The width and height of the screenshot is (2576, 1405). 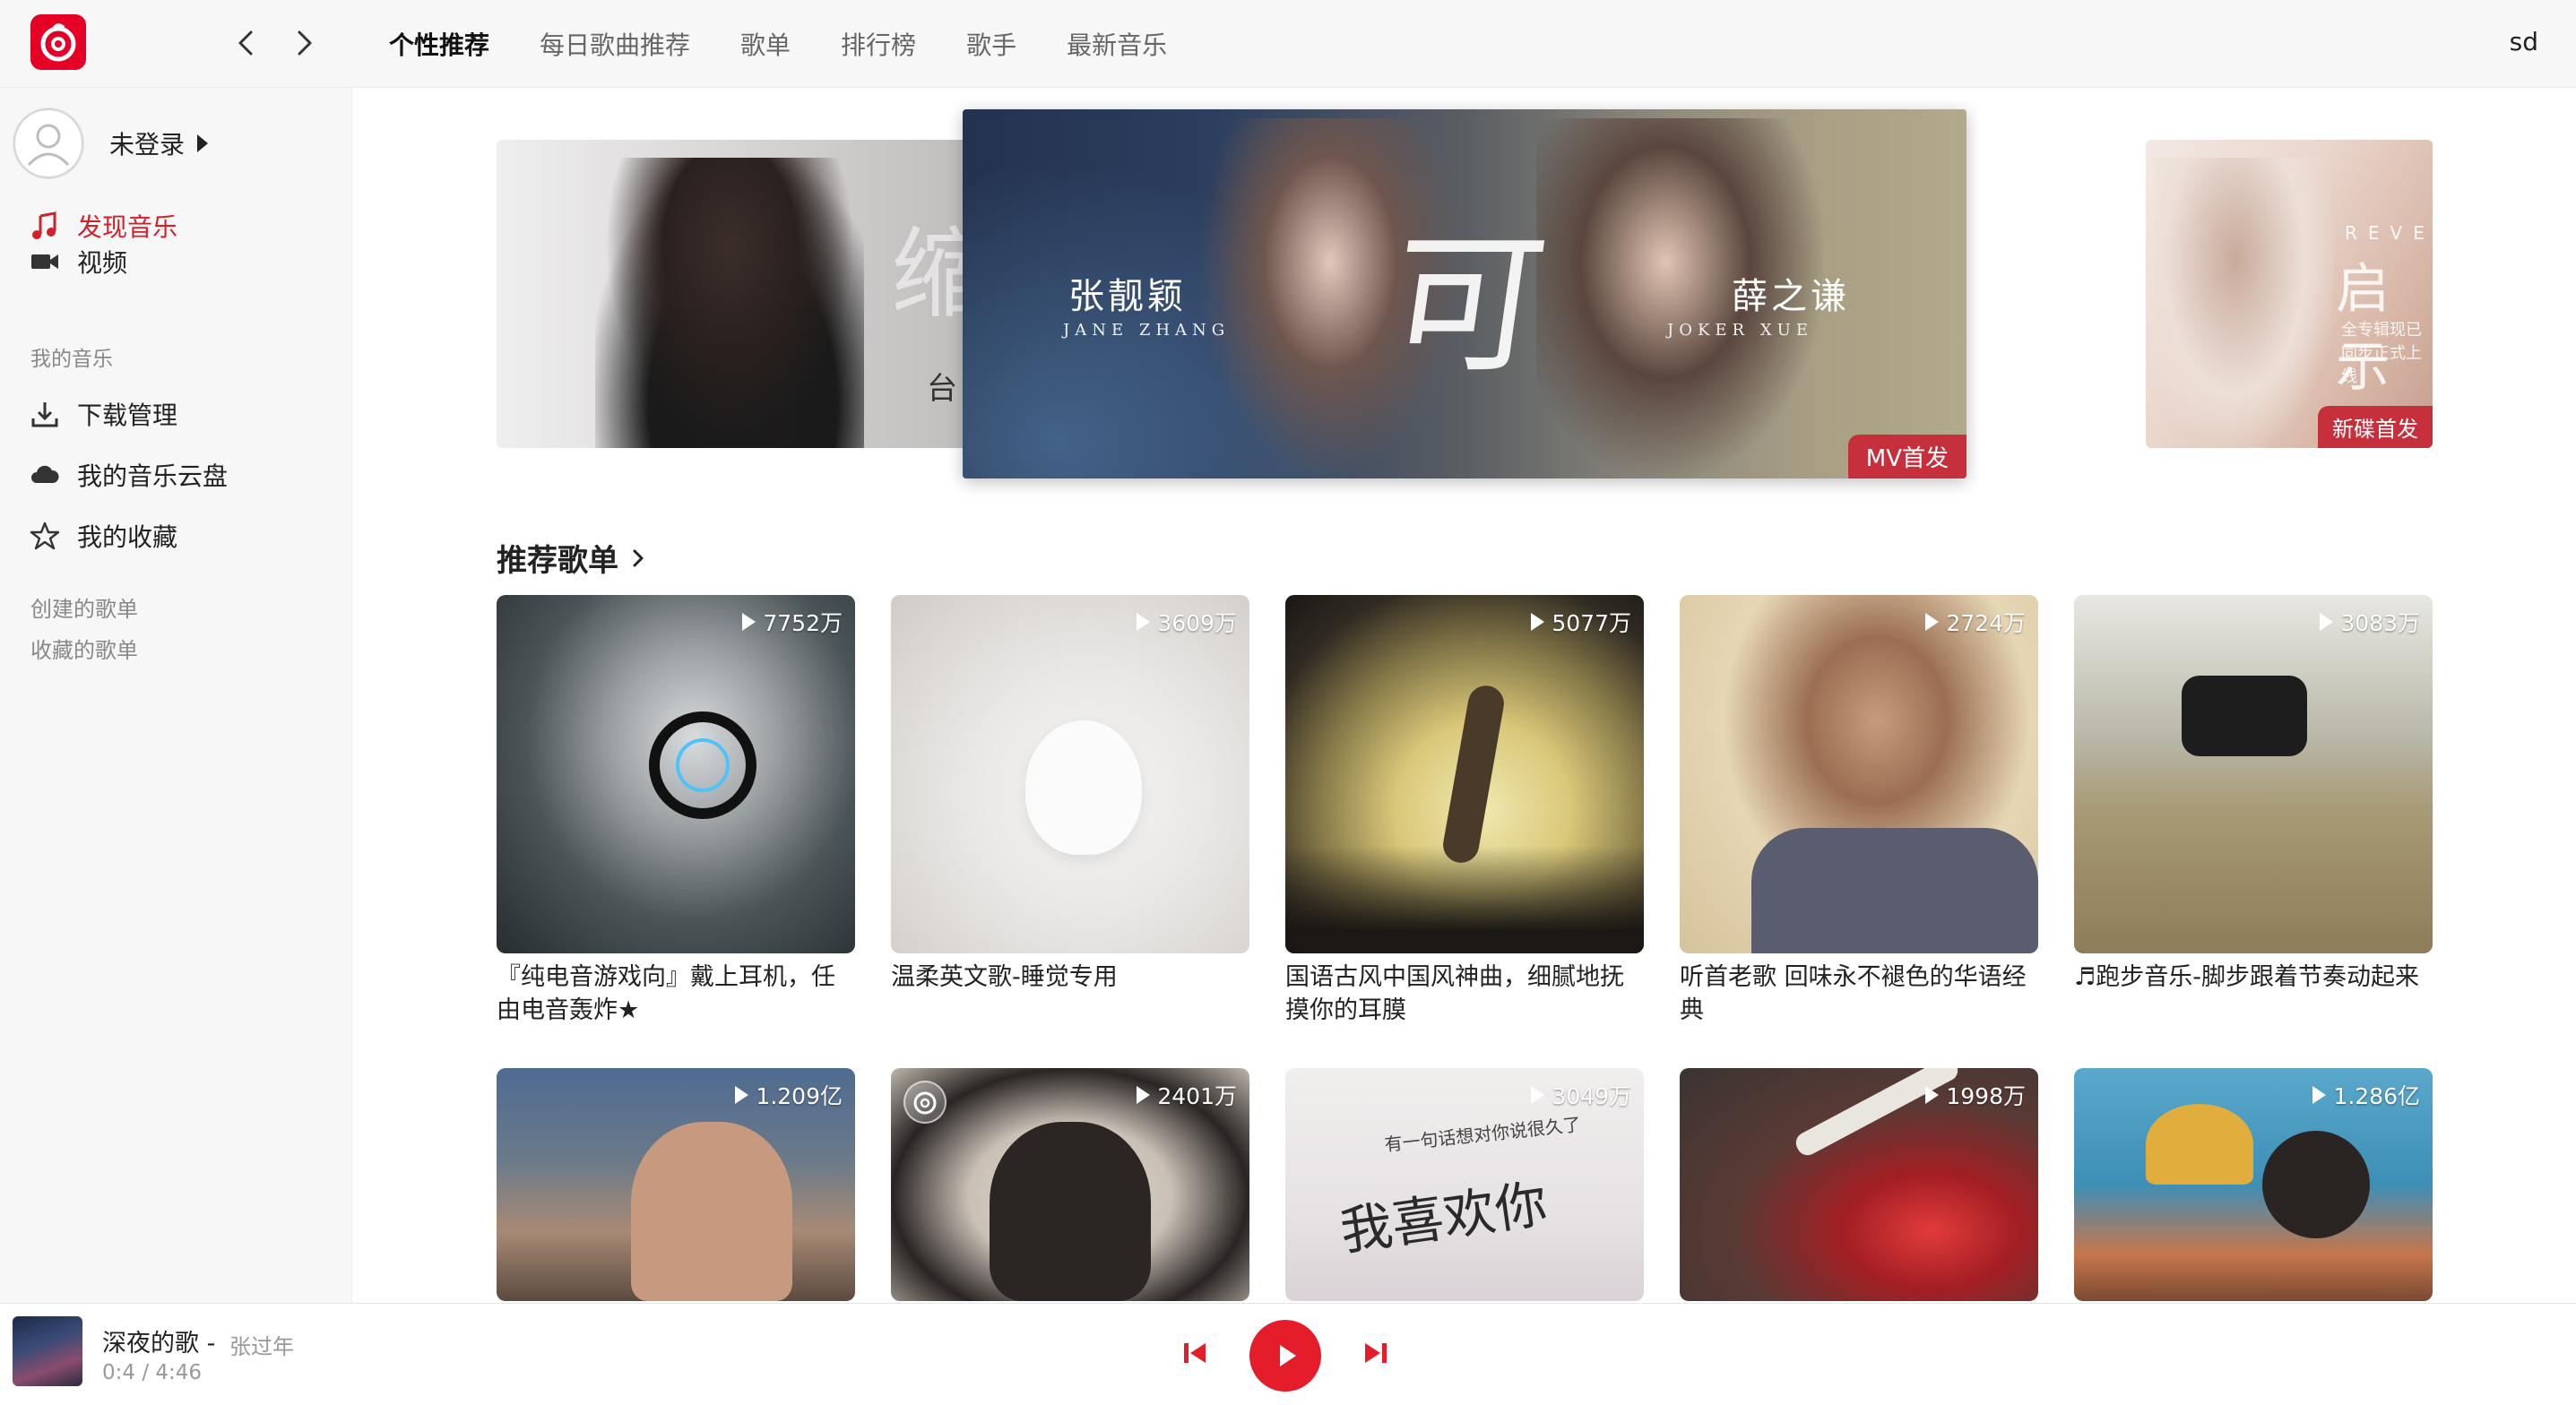 I want to click on playlist-card: 3609万 温柔英文歌-睡觉专用, so click(x=1070, y=812).